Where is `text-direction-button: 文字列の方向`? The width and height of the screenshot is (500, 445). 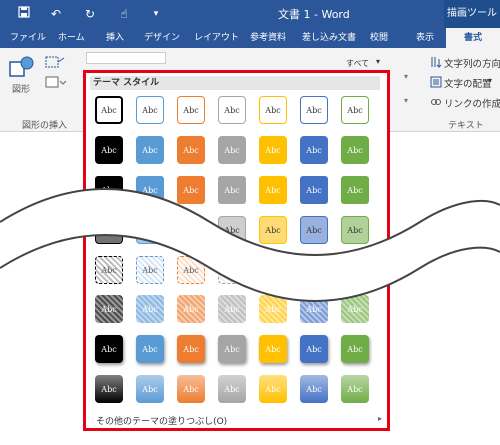
text-direction-button: 文字列の方向 is located at coordinates (472, 63).